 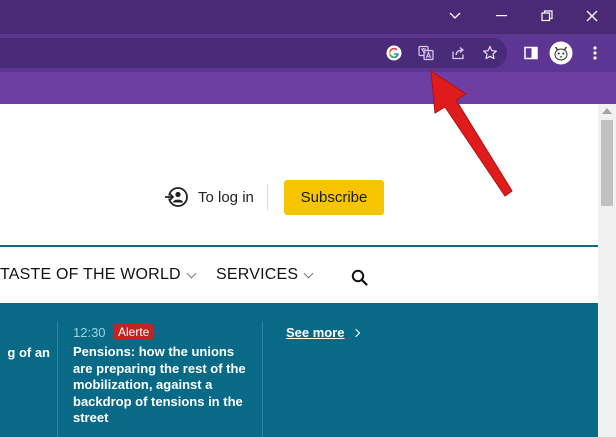 What do you see at coordinates (334, 197) in the screenshot?
I see `subscribe-button: Subscribe` at bounding box center [334, 197].